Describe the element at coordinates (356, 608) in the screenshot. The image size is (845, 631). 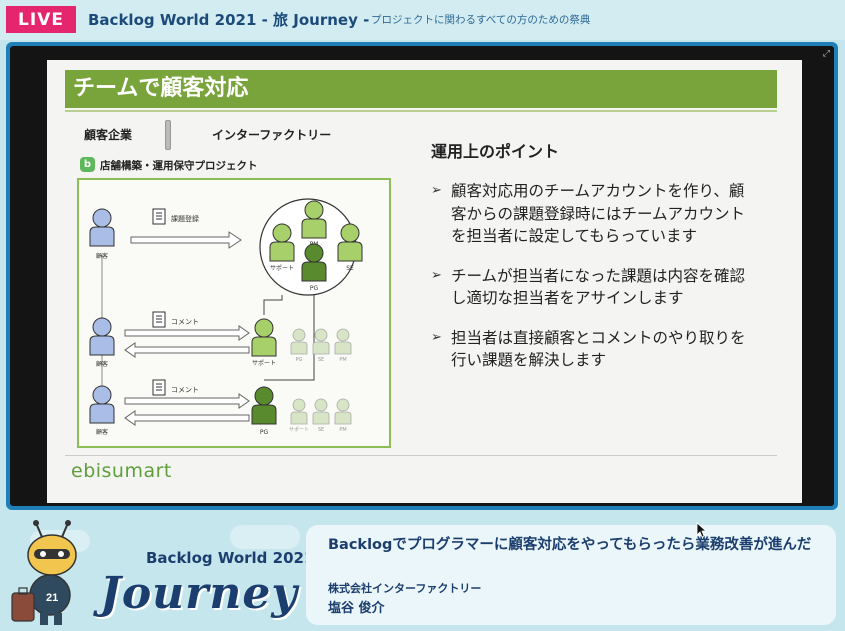
I see `speaker-name: 塩谷 俊介` at that location.